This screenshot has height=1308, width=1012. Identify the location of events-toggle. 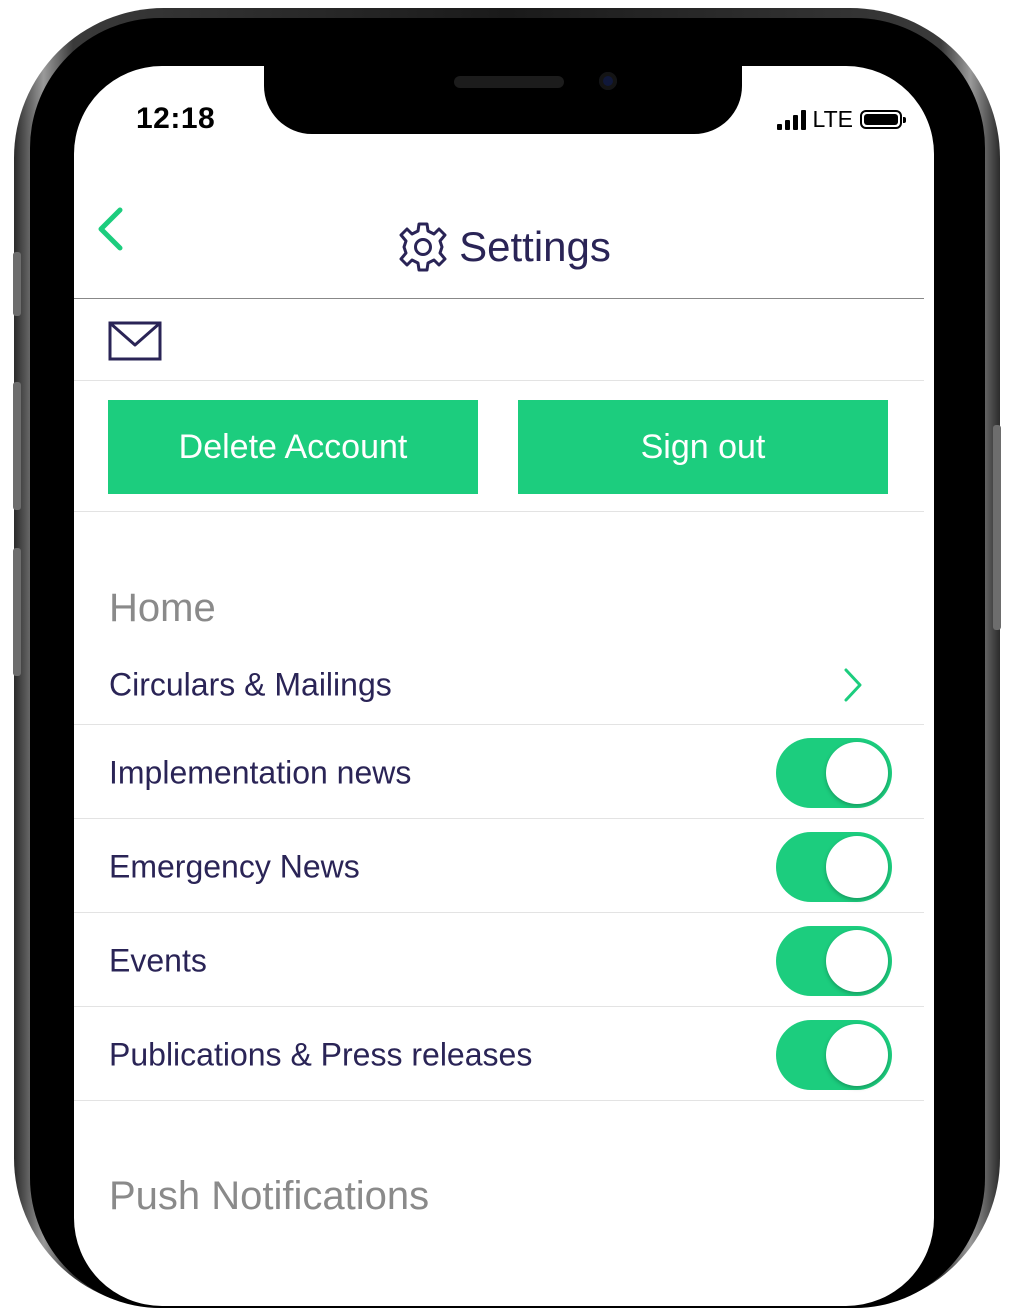
(834, 961).